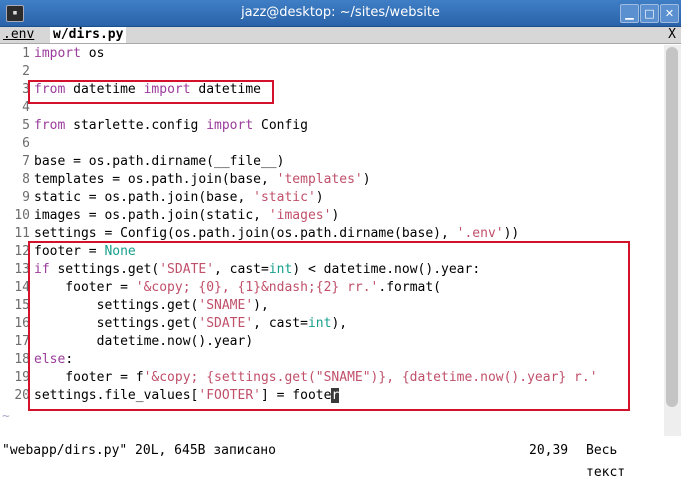  Describe the element at coordinates (480, 233) in the screenshot. I see `string-literal: '.env'` at that location.